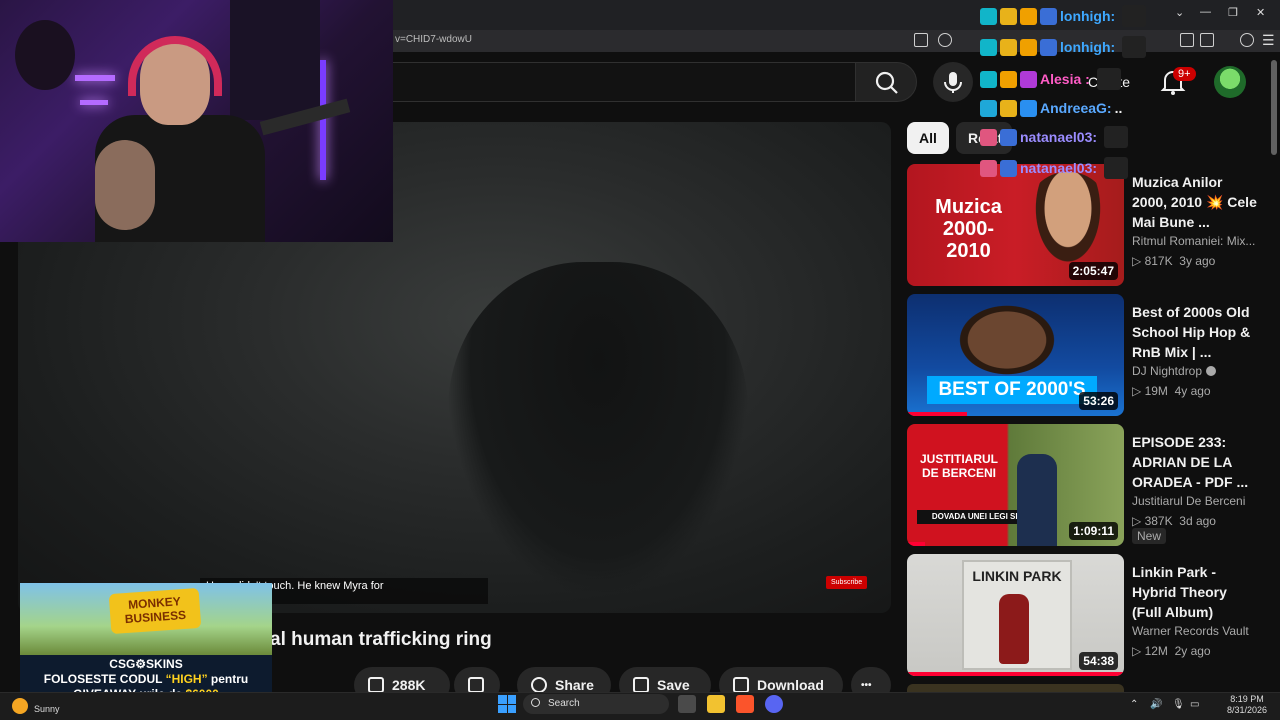 The image size is (1280, 720). I want to click on playlist-add-icon, so click(641, 685).